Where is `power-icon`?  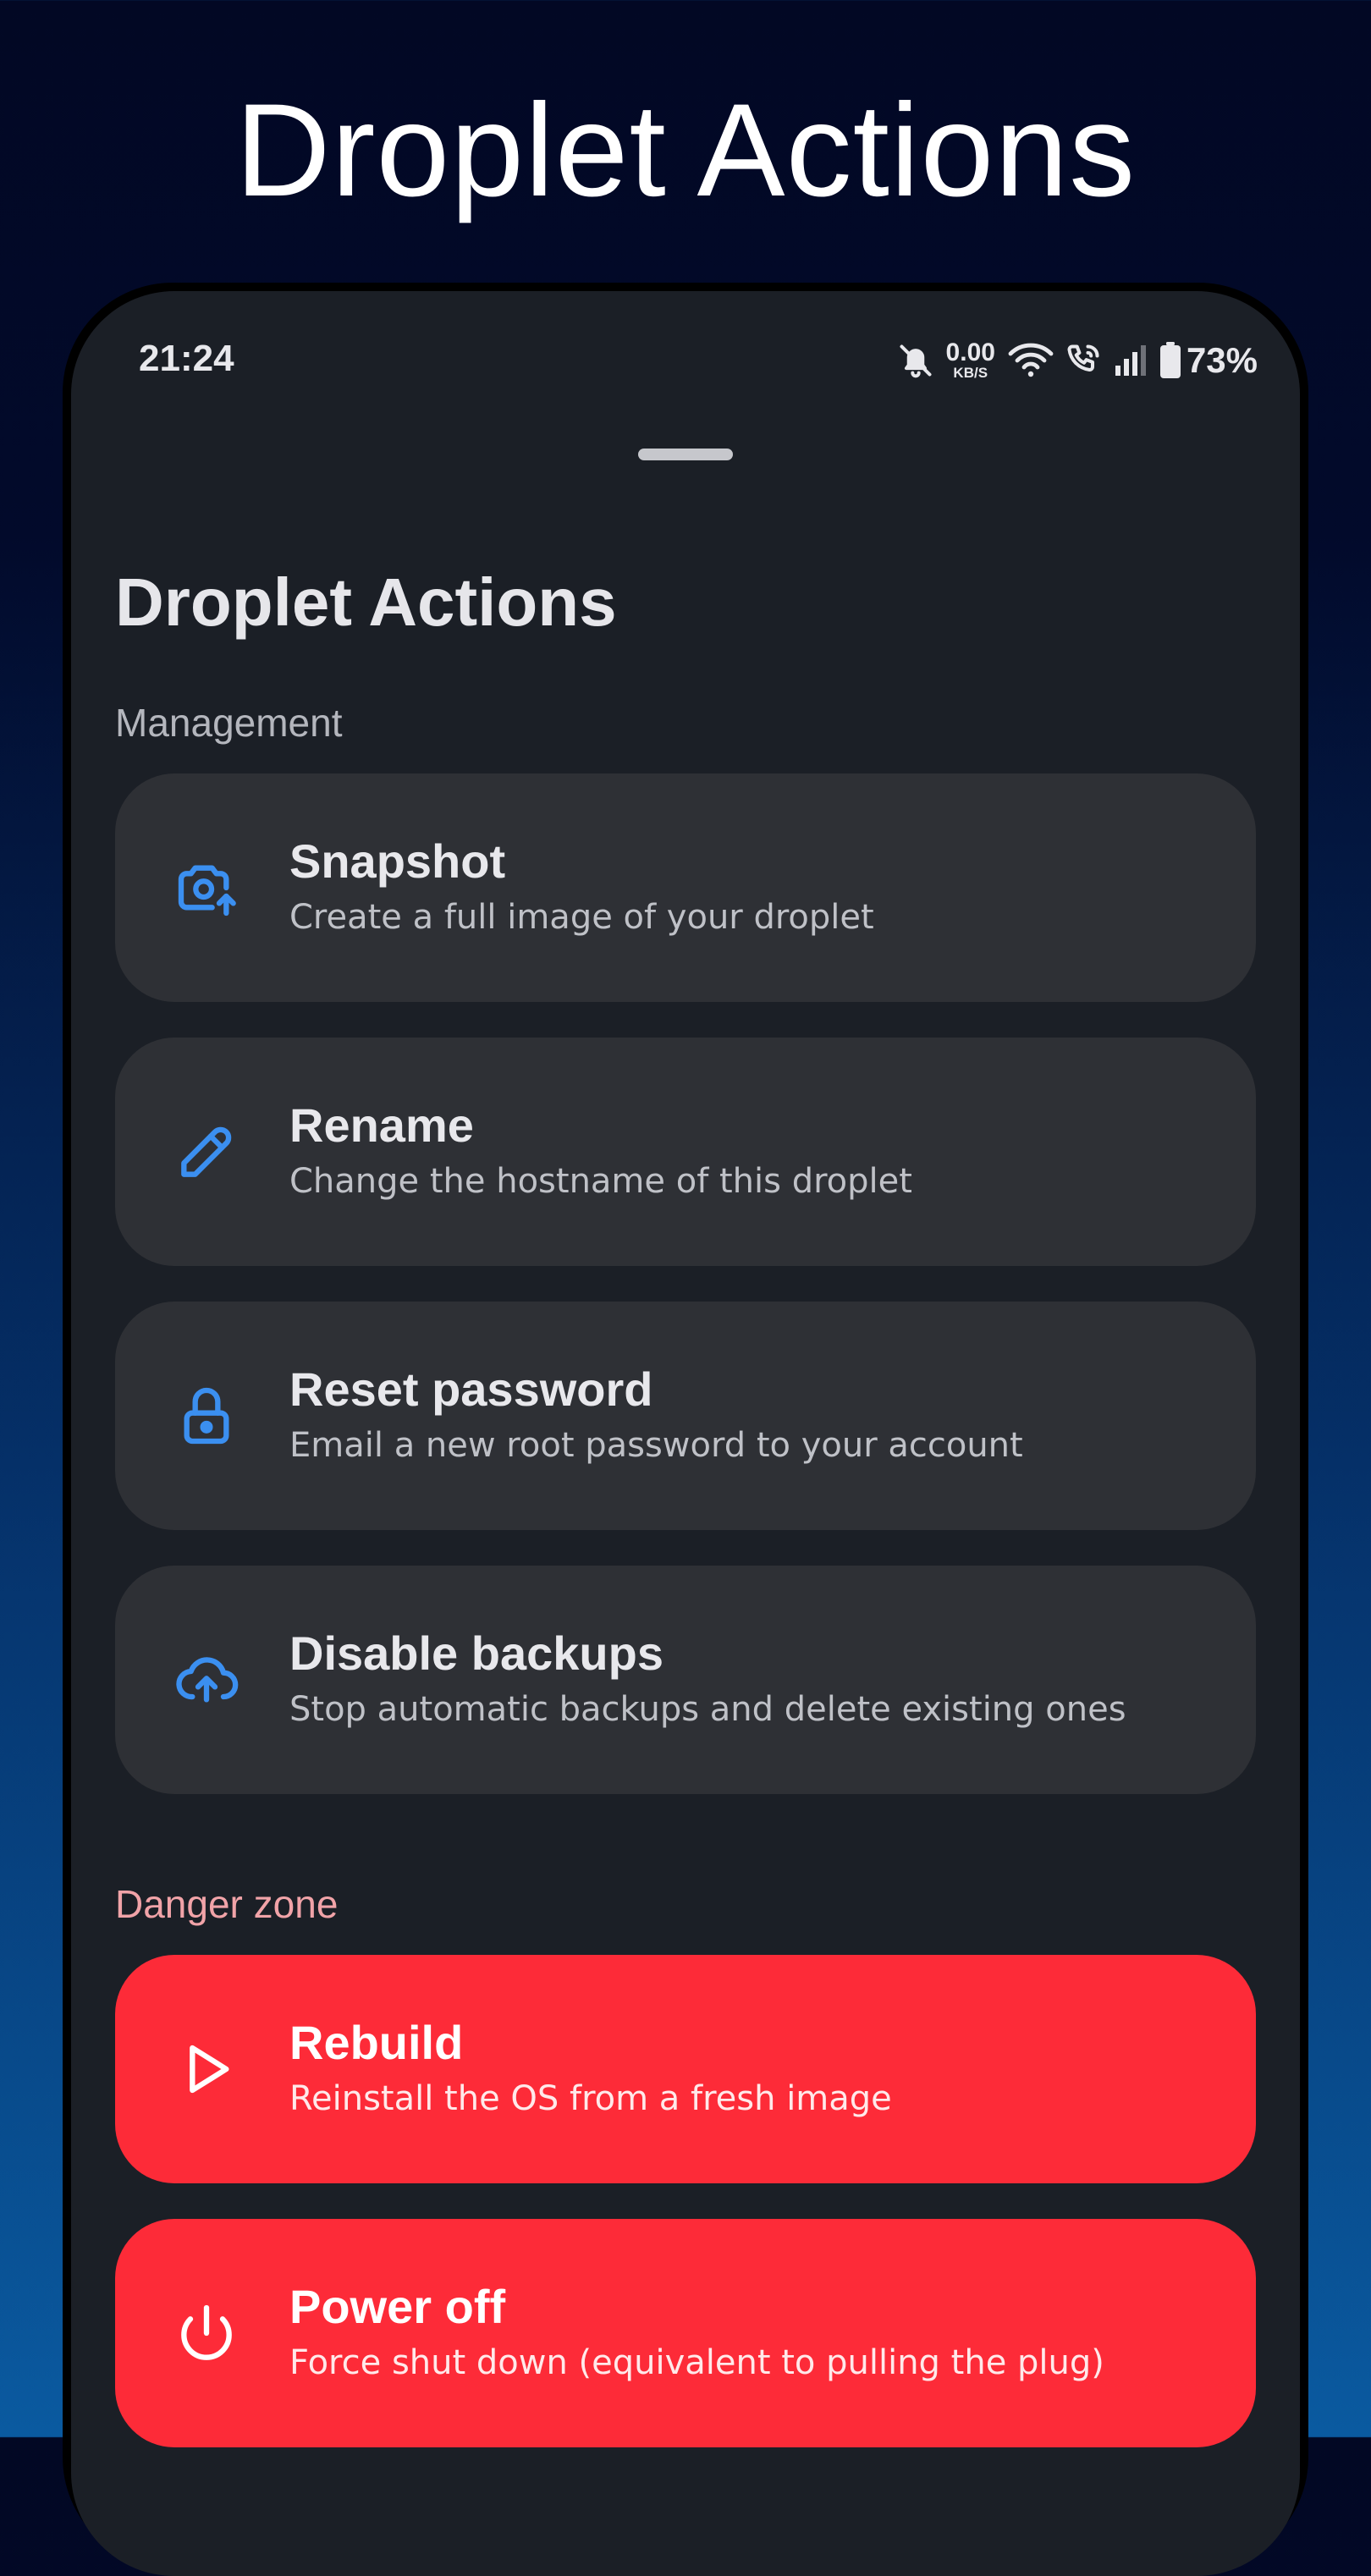 power-icon is located at coordinates (206, 2333).